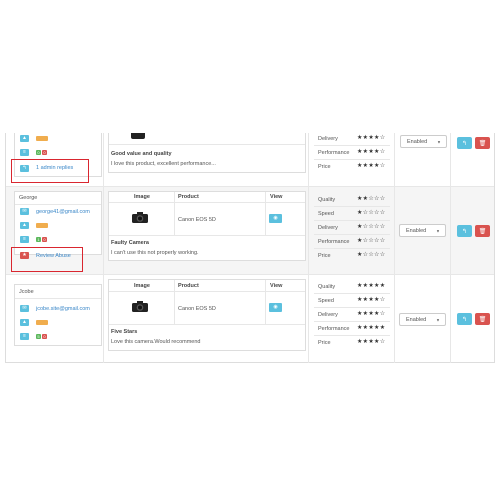 The image size is (500, 500). Describe the element at coordinates (38, 336) in the screenshot. I see `count-badge: 5` at that location.